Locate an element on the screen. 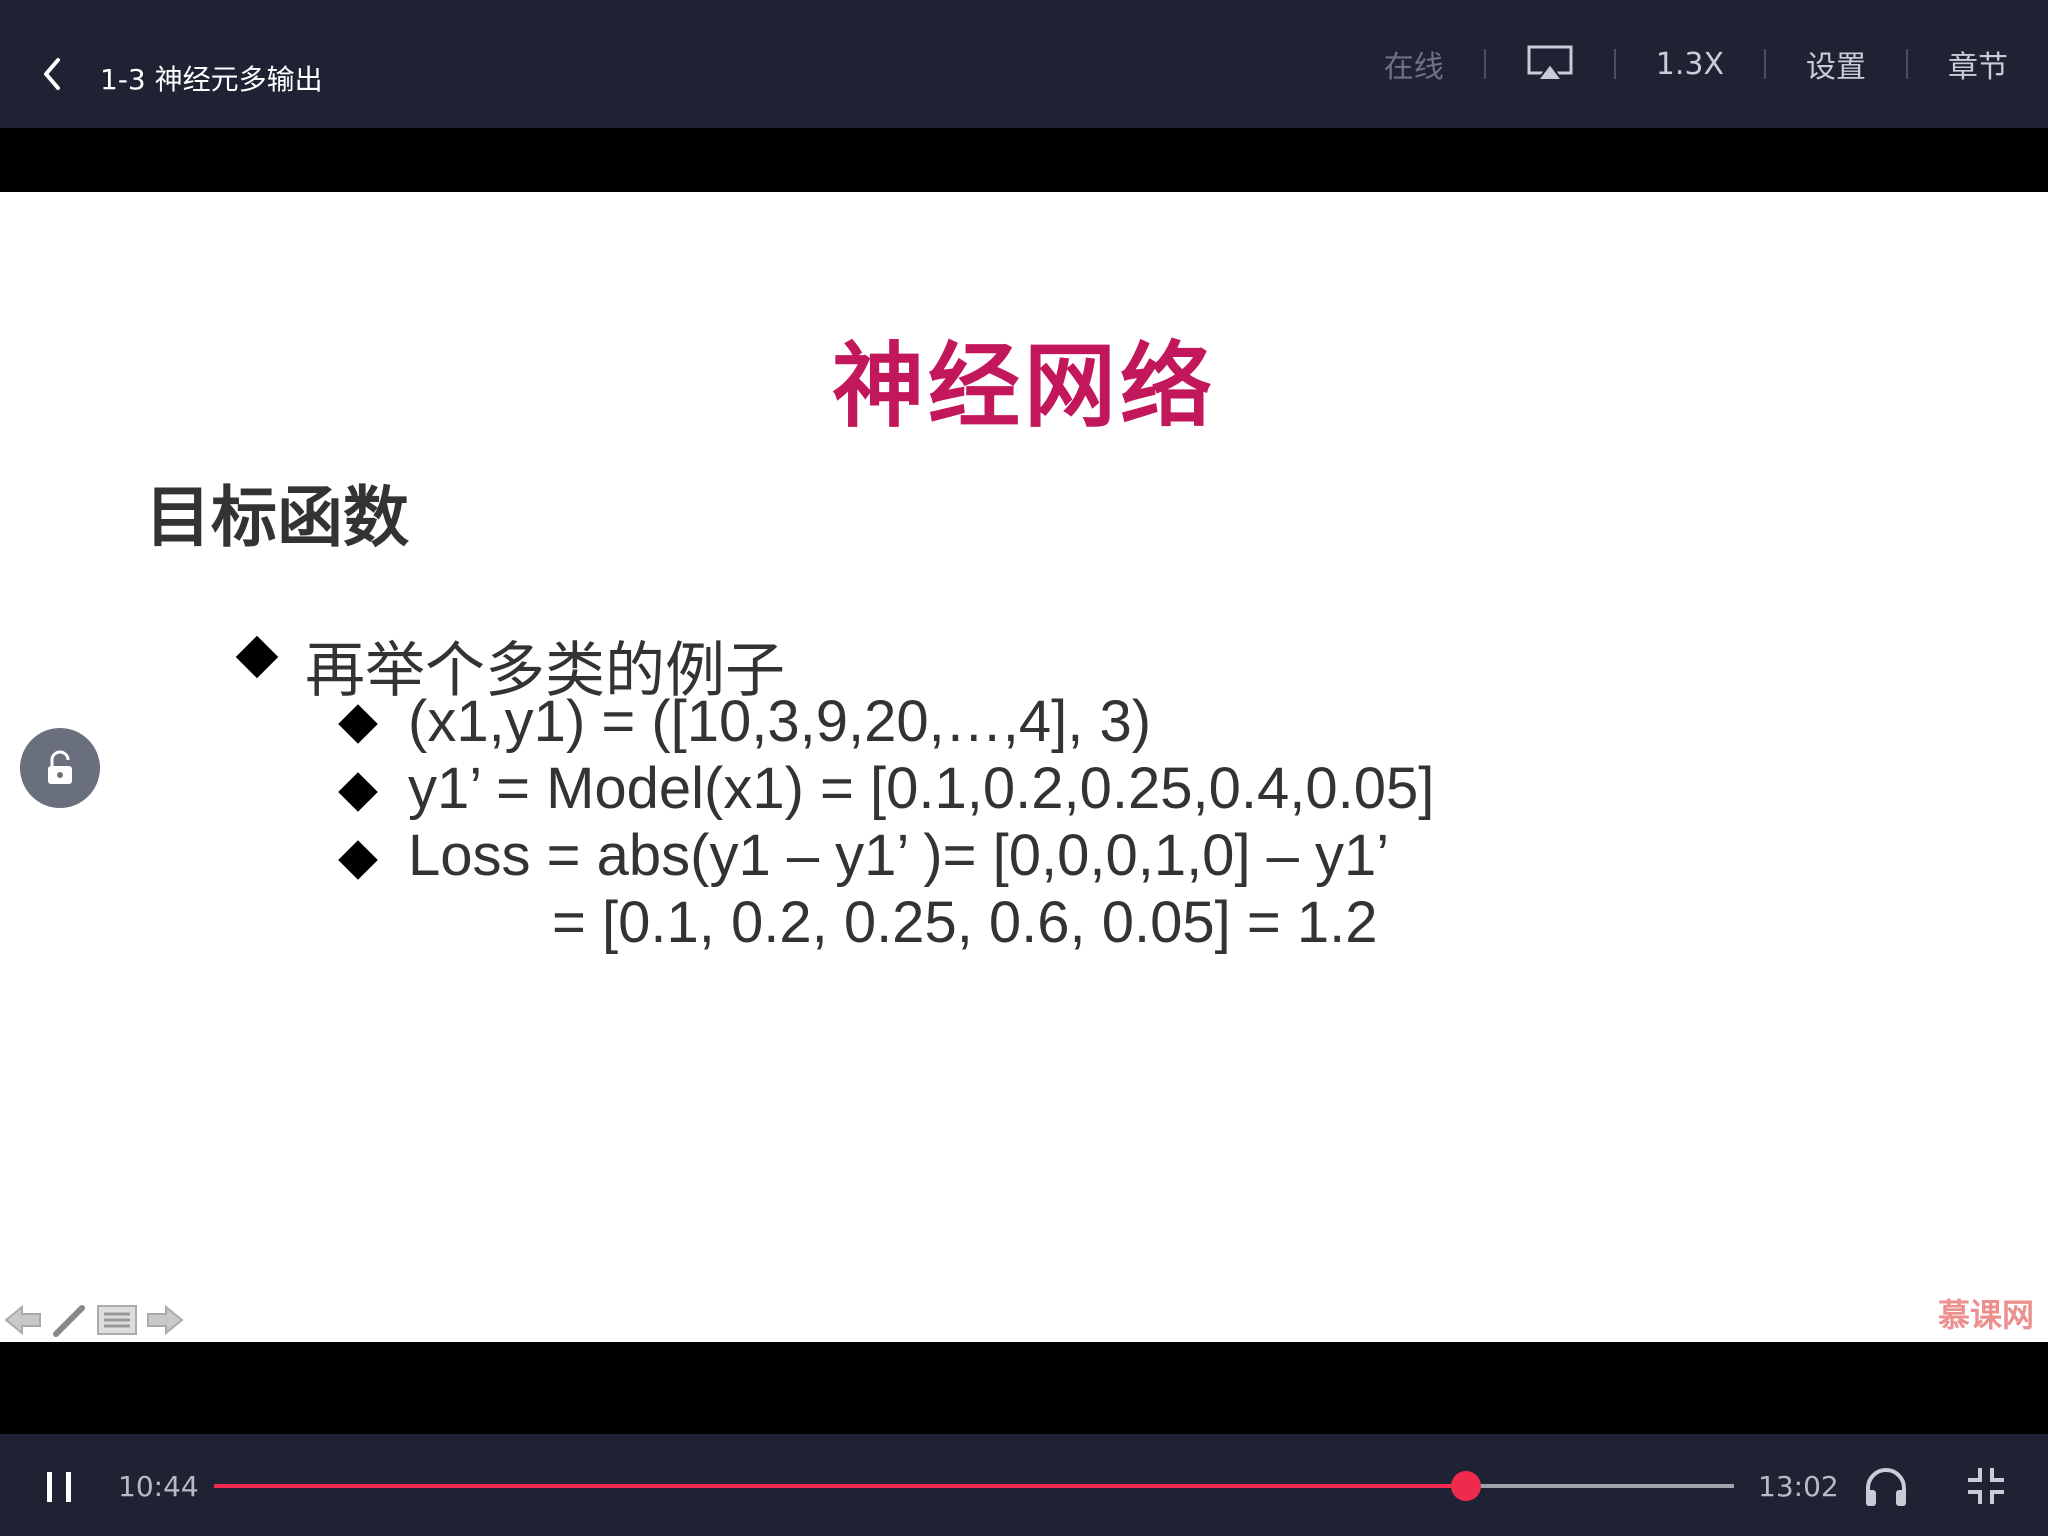 The width and height of the screenshot is (2048, 1536). back-chevron-icon is located at coordinates (52, 74).